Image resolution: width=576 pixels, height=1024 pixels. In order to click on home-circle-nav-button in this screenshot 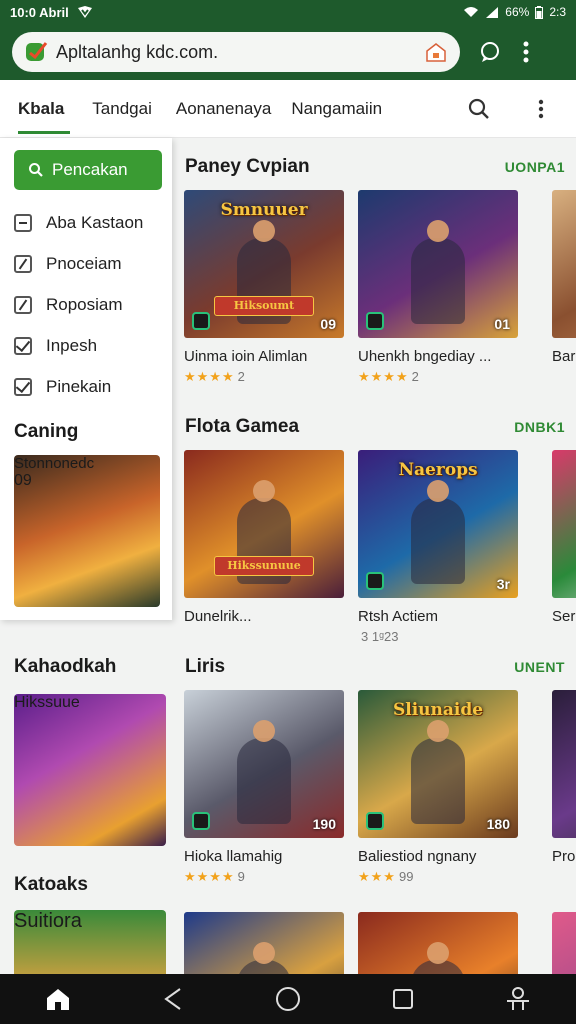, I will do `click(288, 999)`.